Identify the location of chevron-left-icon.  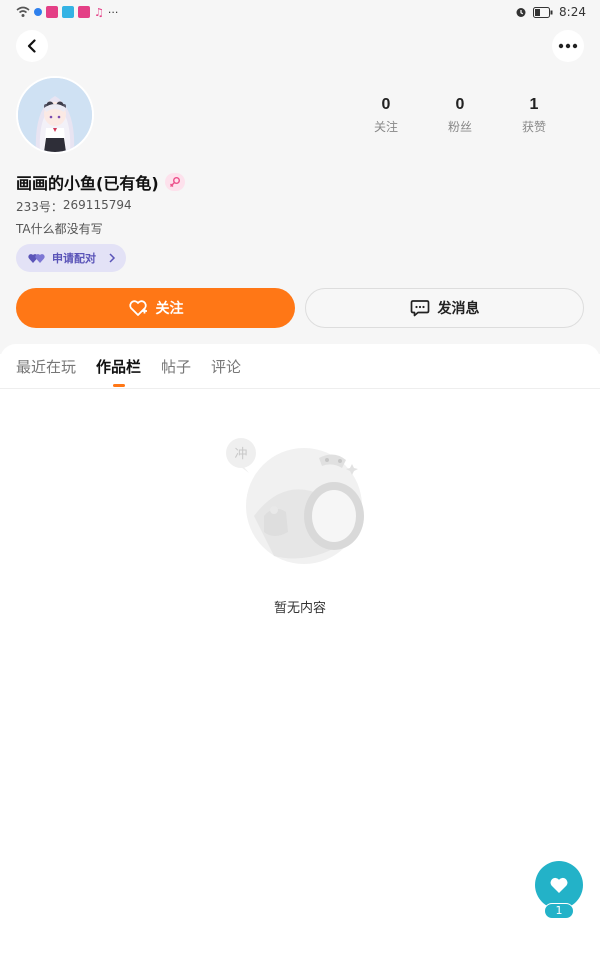
(31, 46).